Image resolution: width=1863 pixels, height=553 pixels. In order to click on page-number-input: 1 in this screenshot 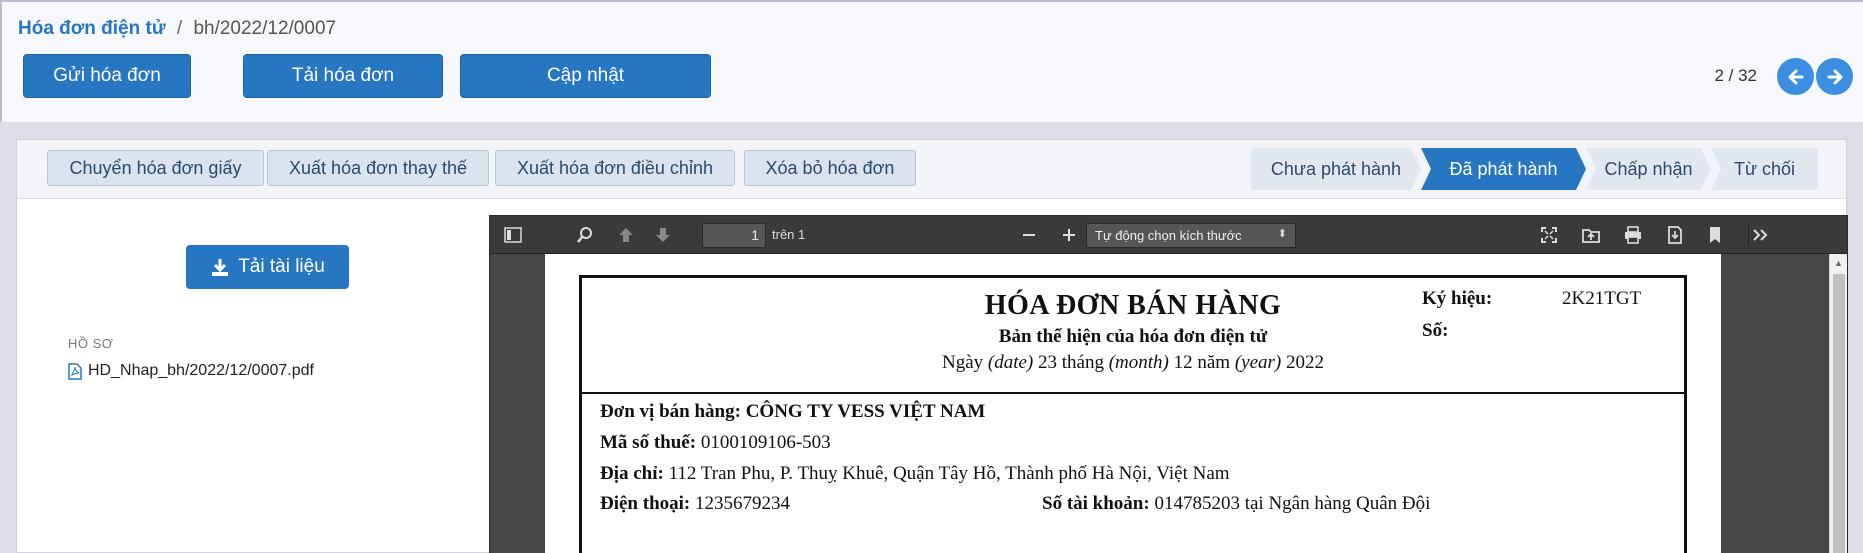, I will do `click(734, 235)`.